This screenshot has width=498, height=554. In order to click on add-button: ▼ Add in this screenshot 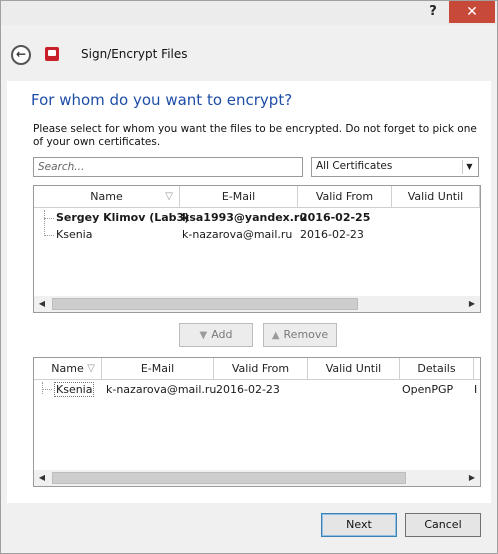, I will do `click(216, 335)`.